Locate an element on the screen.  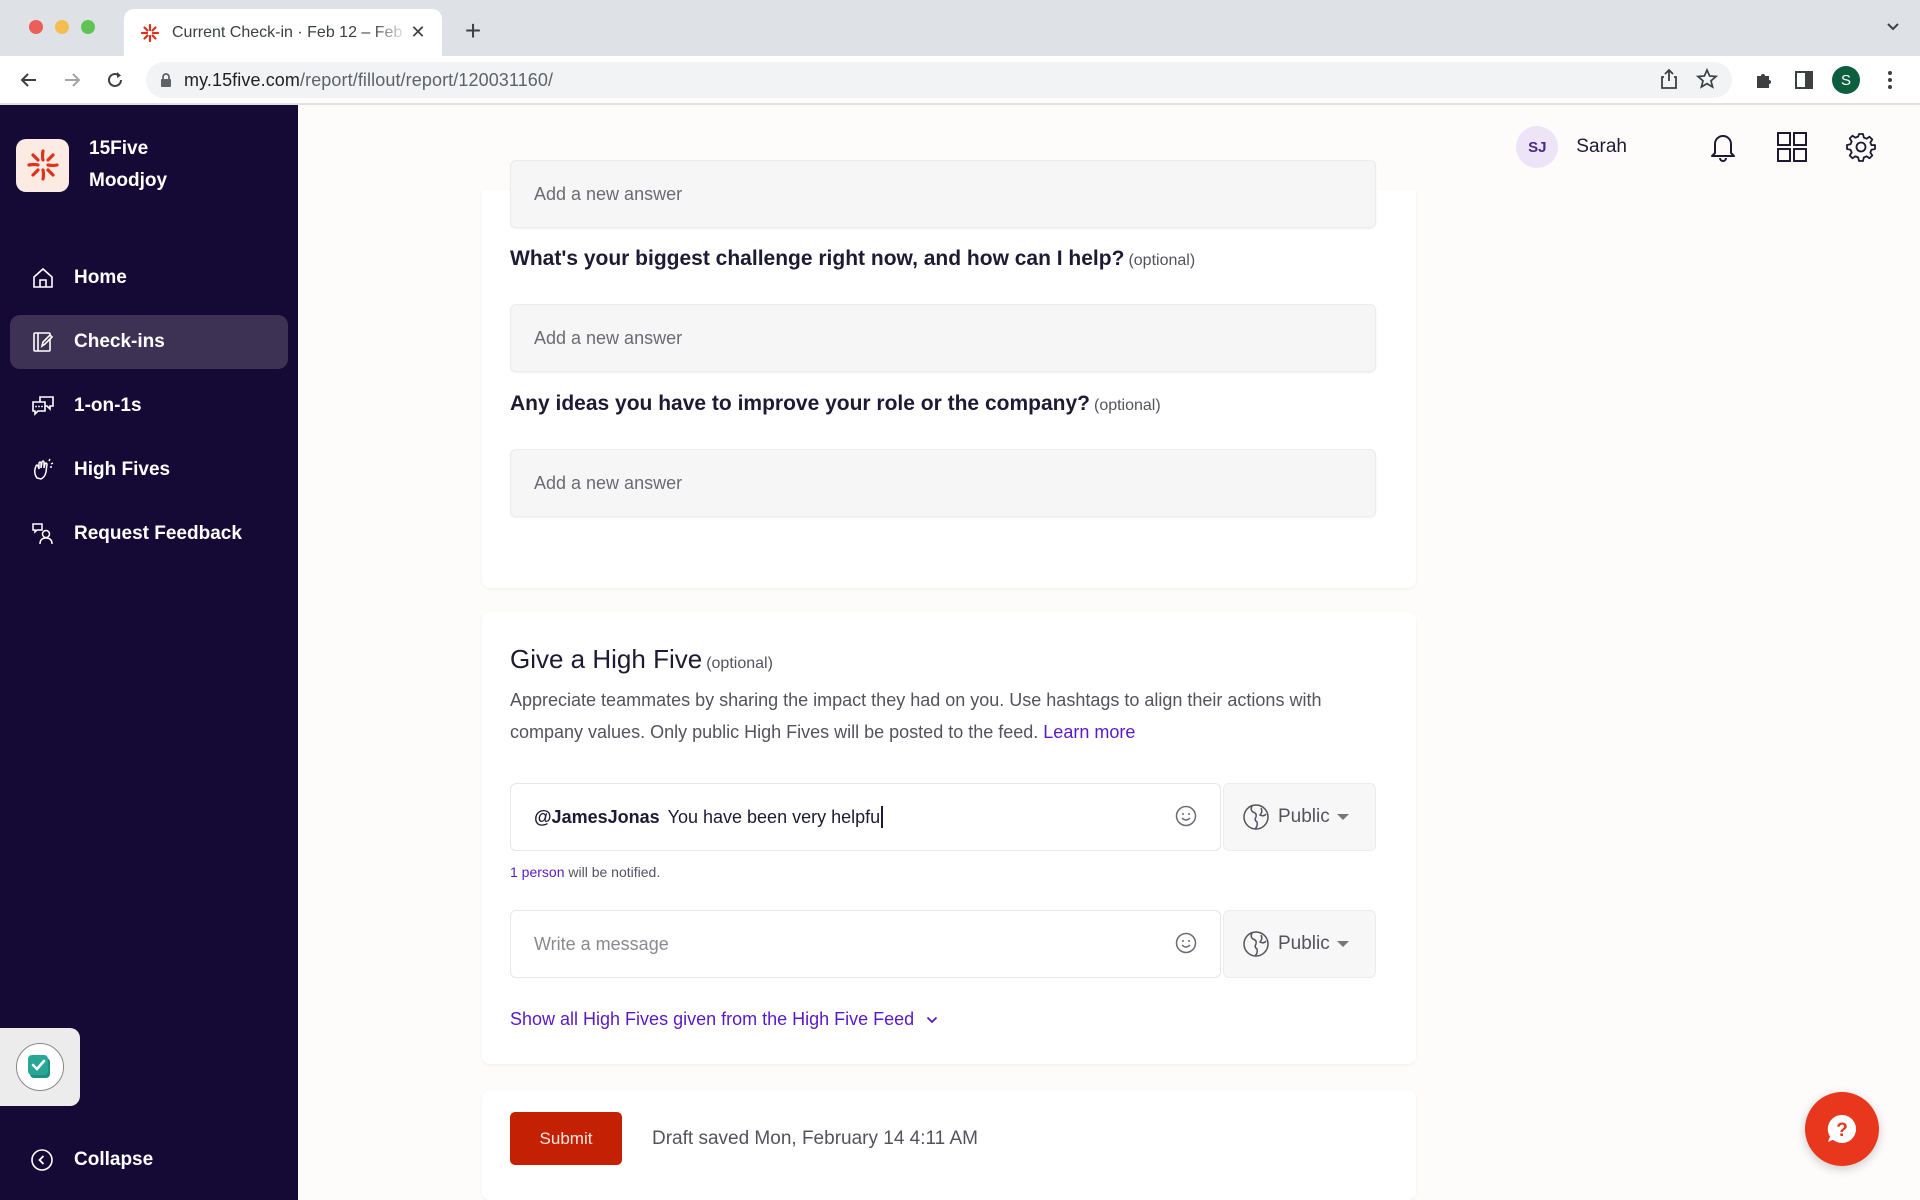
arrow-left-icon is located at coordinates (28, 80).